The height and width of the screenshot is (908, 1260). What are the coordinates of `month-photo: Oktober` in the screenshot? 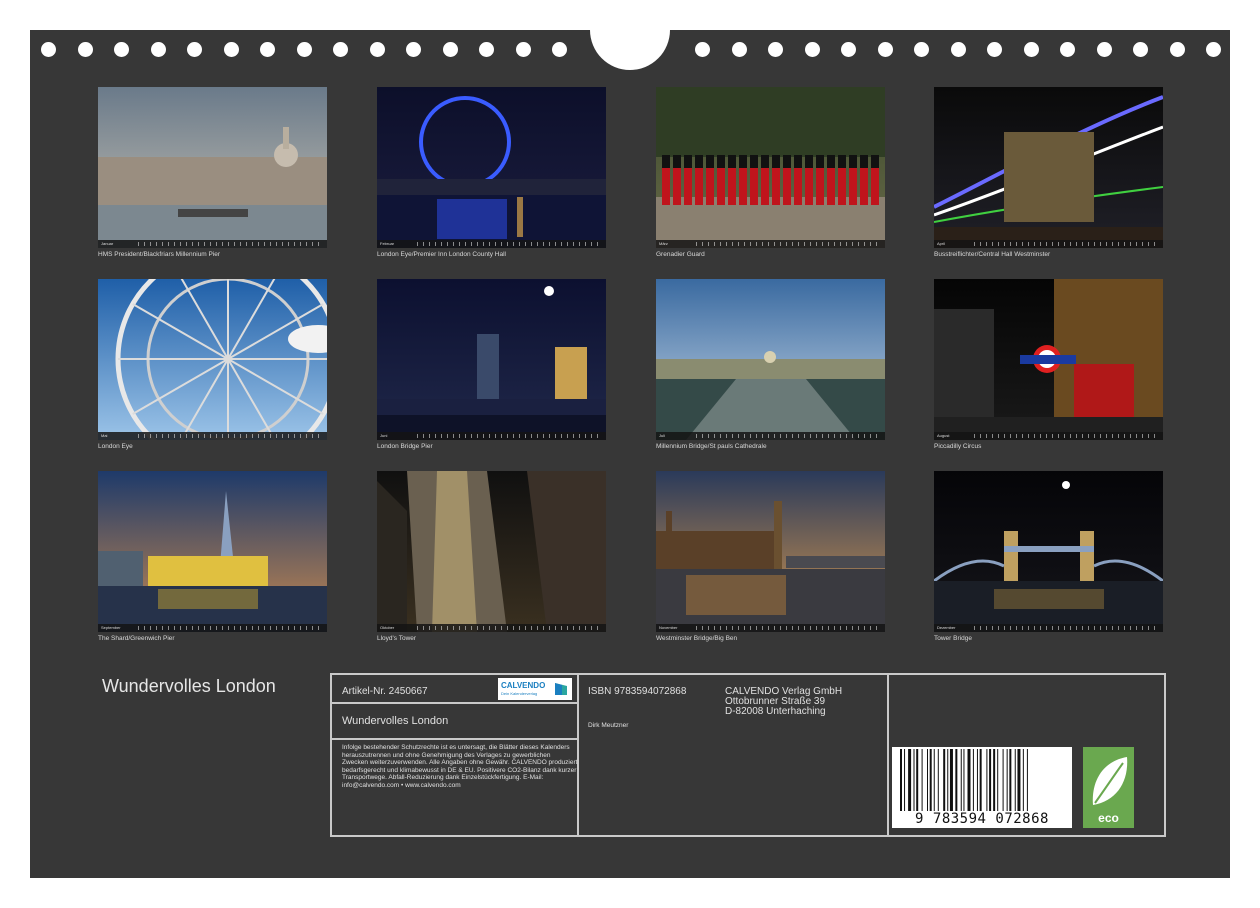 It's located at (491, 551).